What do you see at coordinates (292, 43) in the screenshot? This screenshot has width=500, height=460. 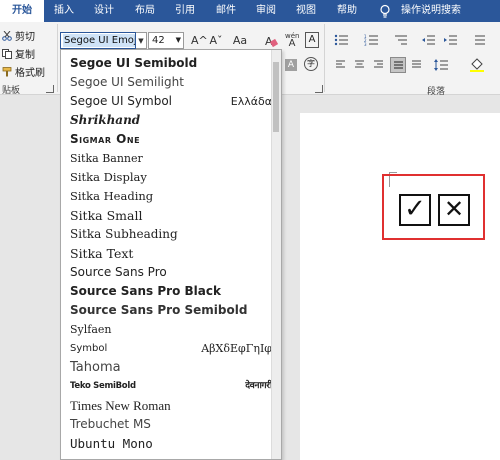 I see `phonetic-char: A` at bounding box center [292, 43].